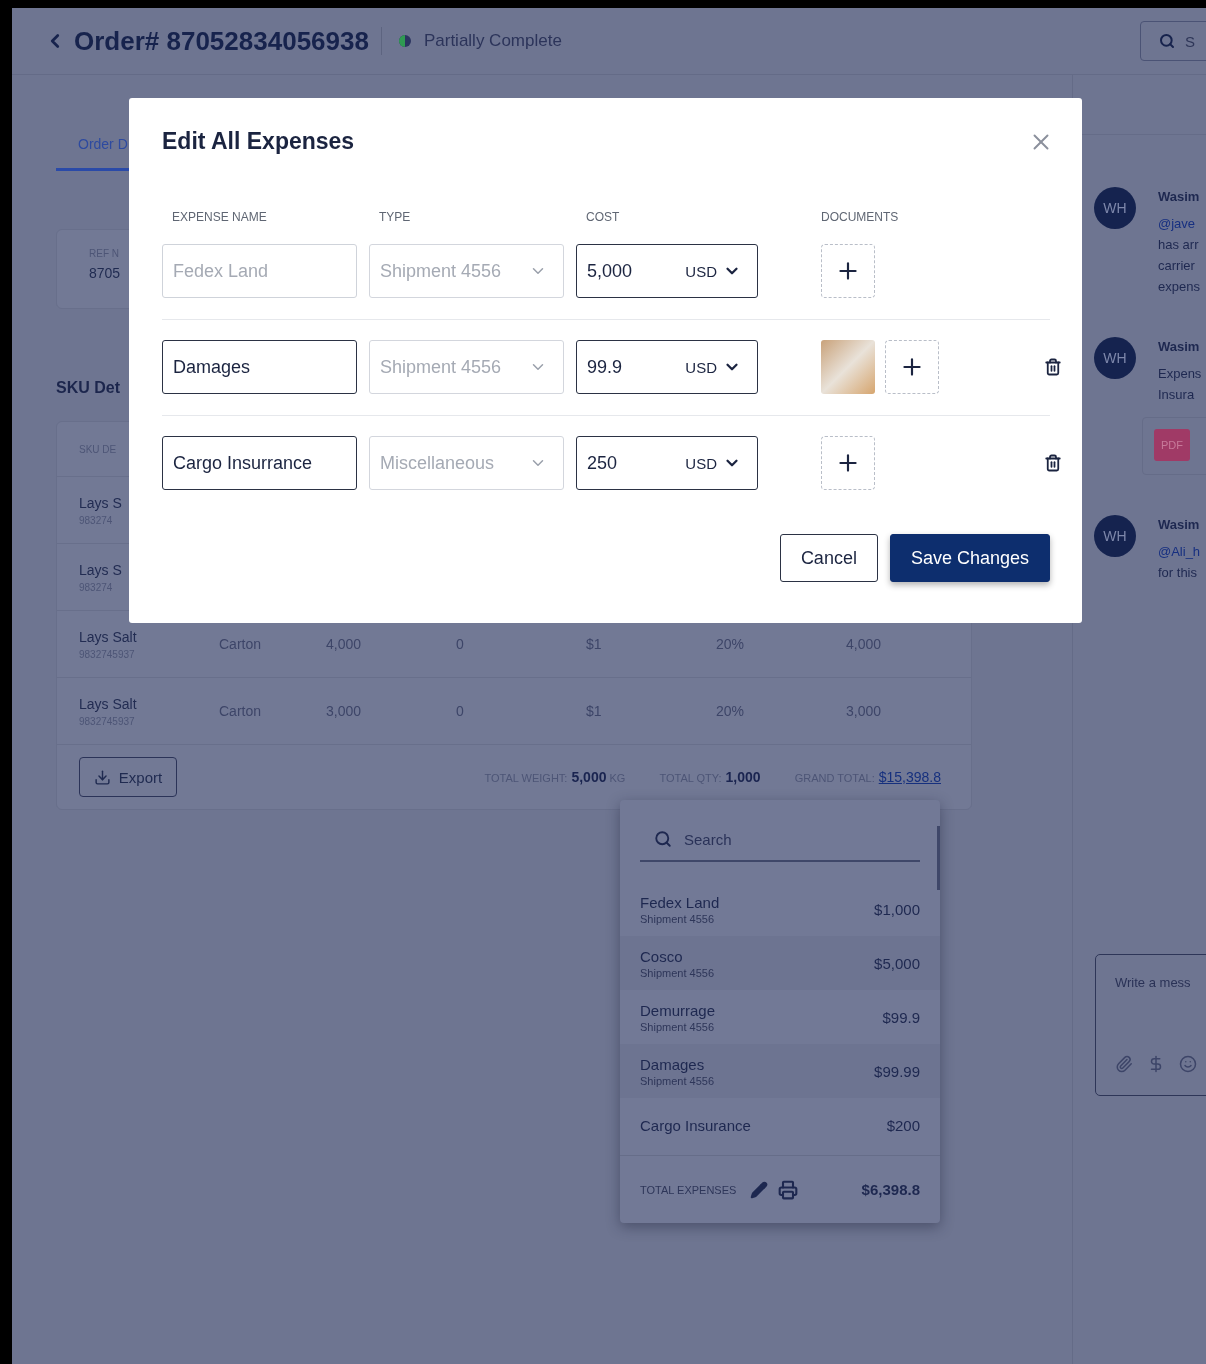  What do you see at coordinates (1177, 395) in the screenshot?
I see `message-text: Insura` at bounding box center [1177, 395].